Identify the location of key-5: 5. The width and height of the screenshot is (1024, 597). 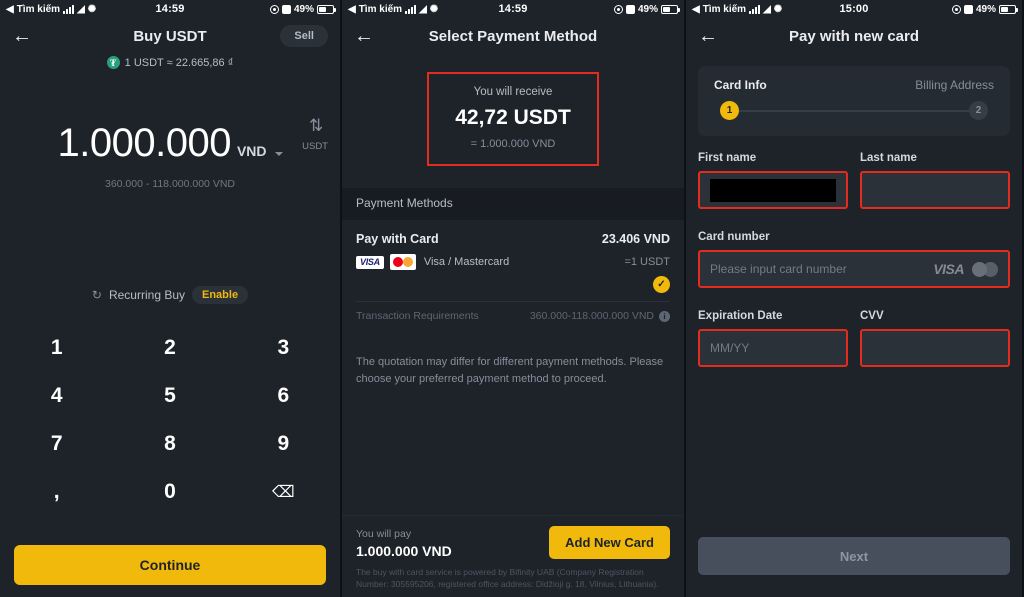
(169, 396).